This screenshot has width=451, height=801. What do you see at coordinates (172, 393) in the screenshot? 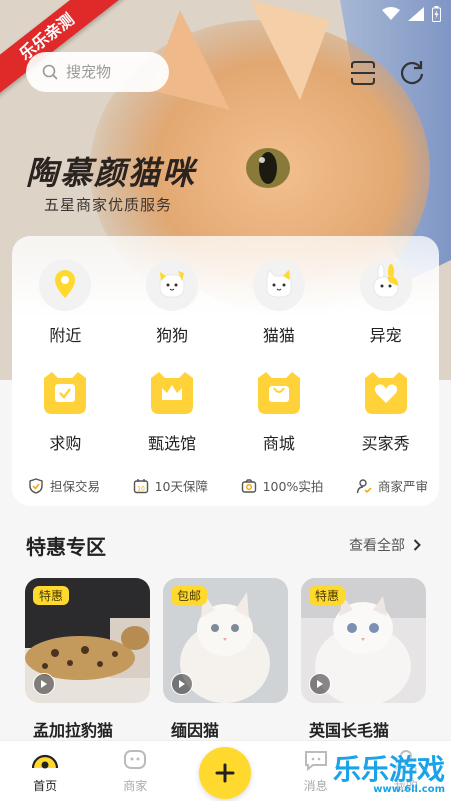
I see `crown-icon` at bounding box center [172, 393].